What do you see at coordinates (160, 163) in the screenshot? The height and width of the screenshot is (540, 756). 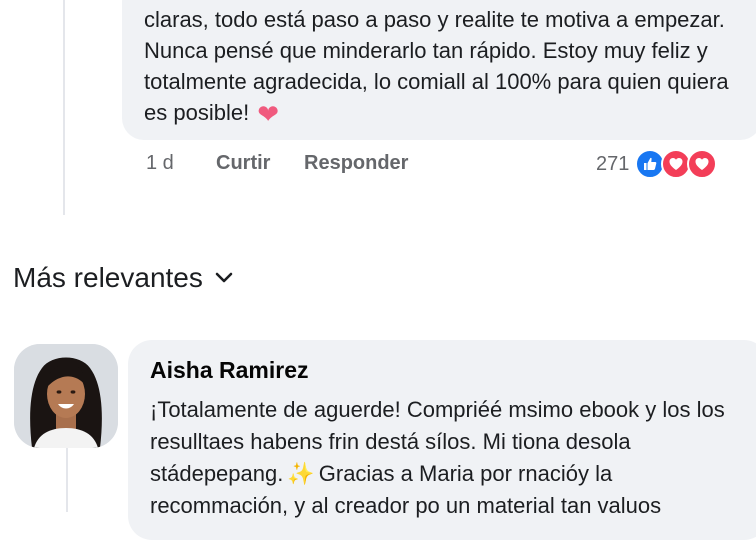 I see `comment-timestamp: 1 d` at bounding box center [160, 163].